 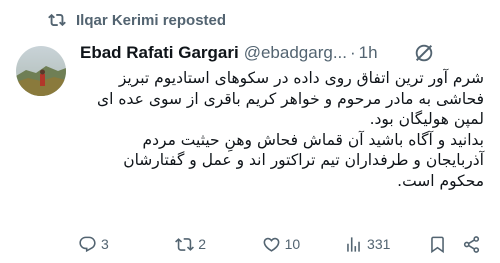 I want to click on repost-context: Ilqar Kerimi reposted, so click(x=137, y=20).